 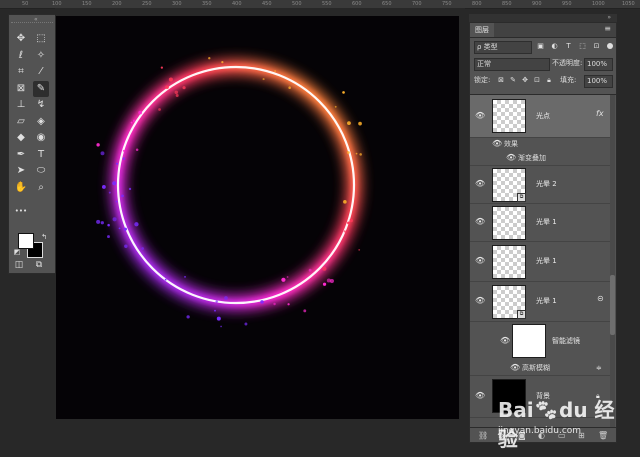 I want to click on ruler-tick: 600, so click(x=357, y=4).